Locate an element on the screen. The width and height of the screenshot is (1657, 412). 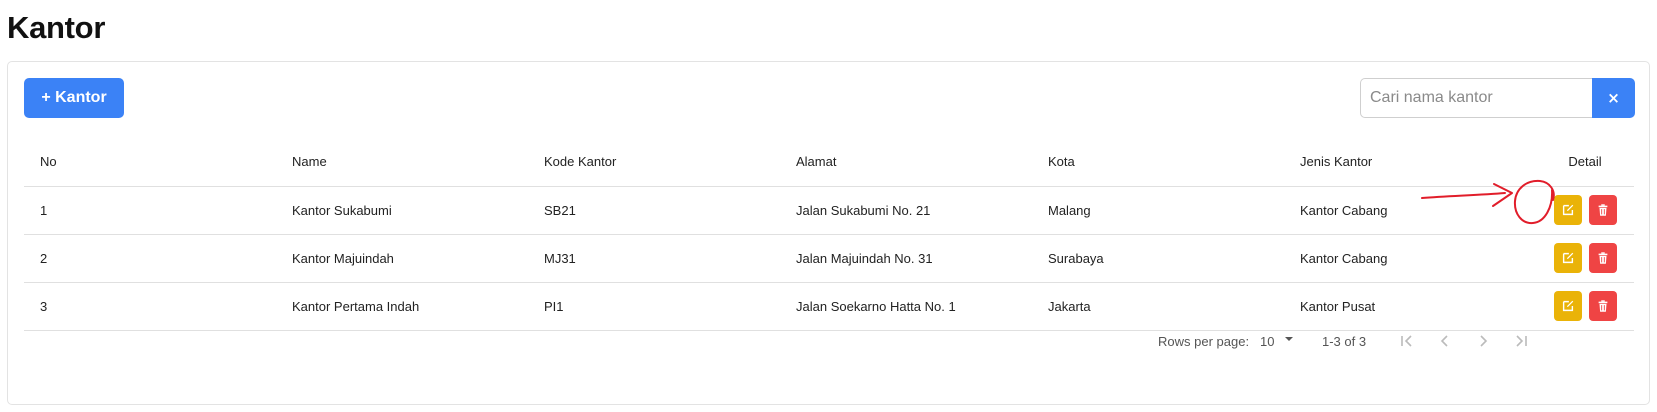
cell-kode-kantor: SB21 is located at coordinates (654, 210).